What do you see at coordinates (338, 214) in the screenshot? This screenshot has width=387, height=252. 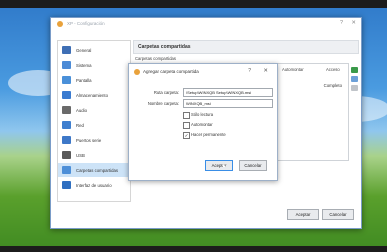 I see `cancel-button: Cancelar` at bounding box center [338, 214].